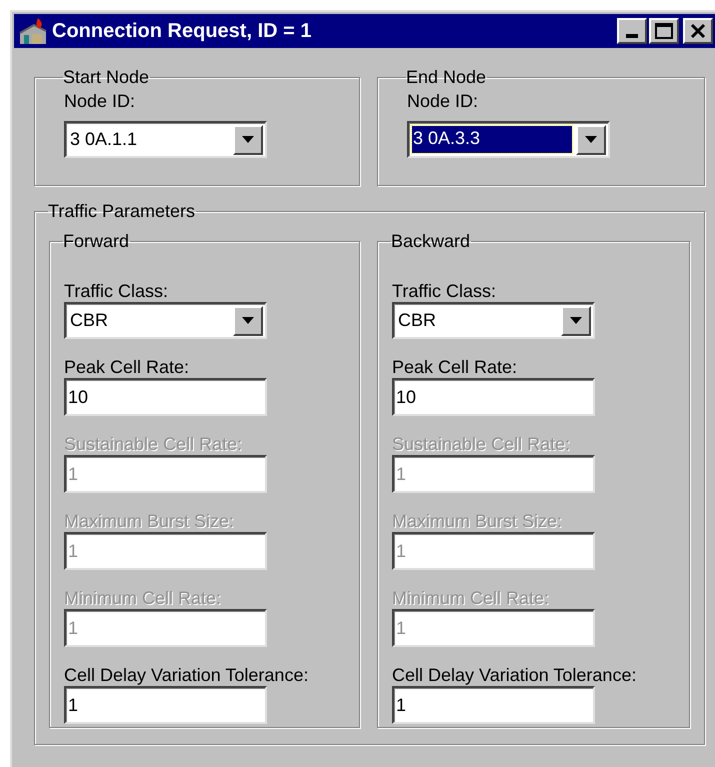 The width and height of the screenshot is (715, 767). I want to click on maximize-icon, so click(664, 31).